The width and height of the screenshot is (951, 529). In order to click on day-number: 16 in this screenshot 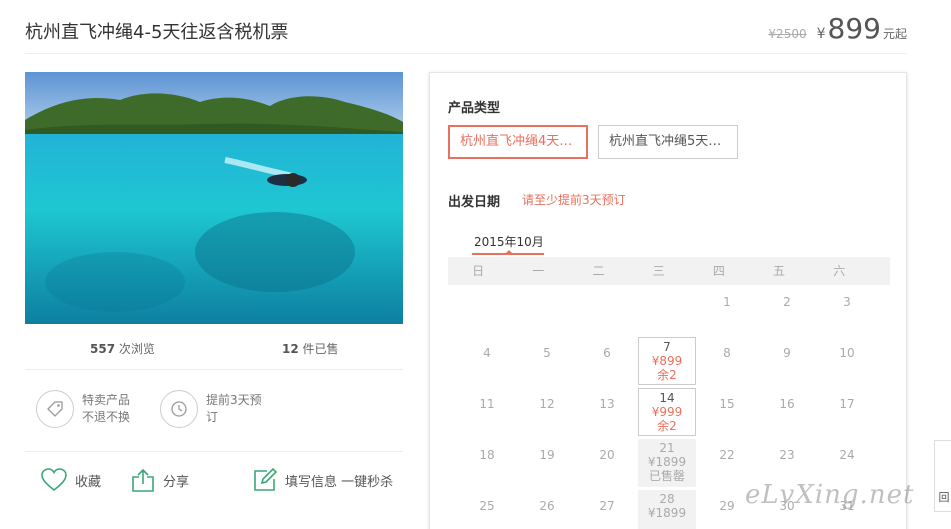, I will do `click(787, 404)`.